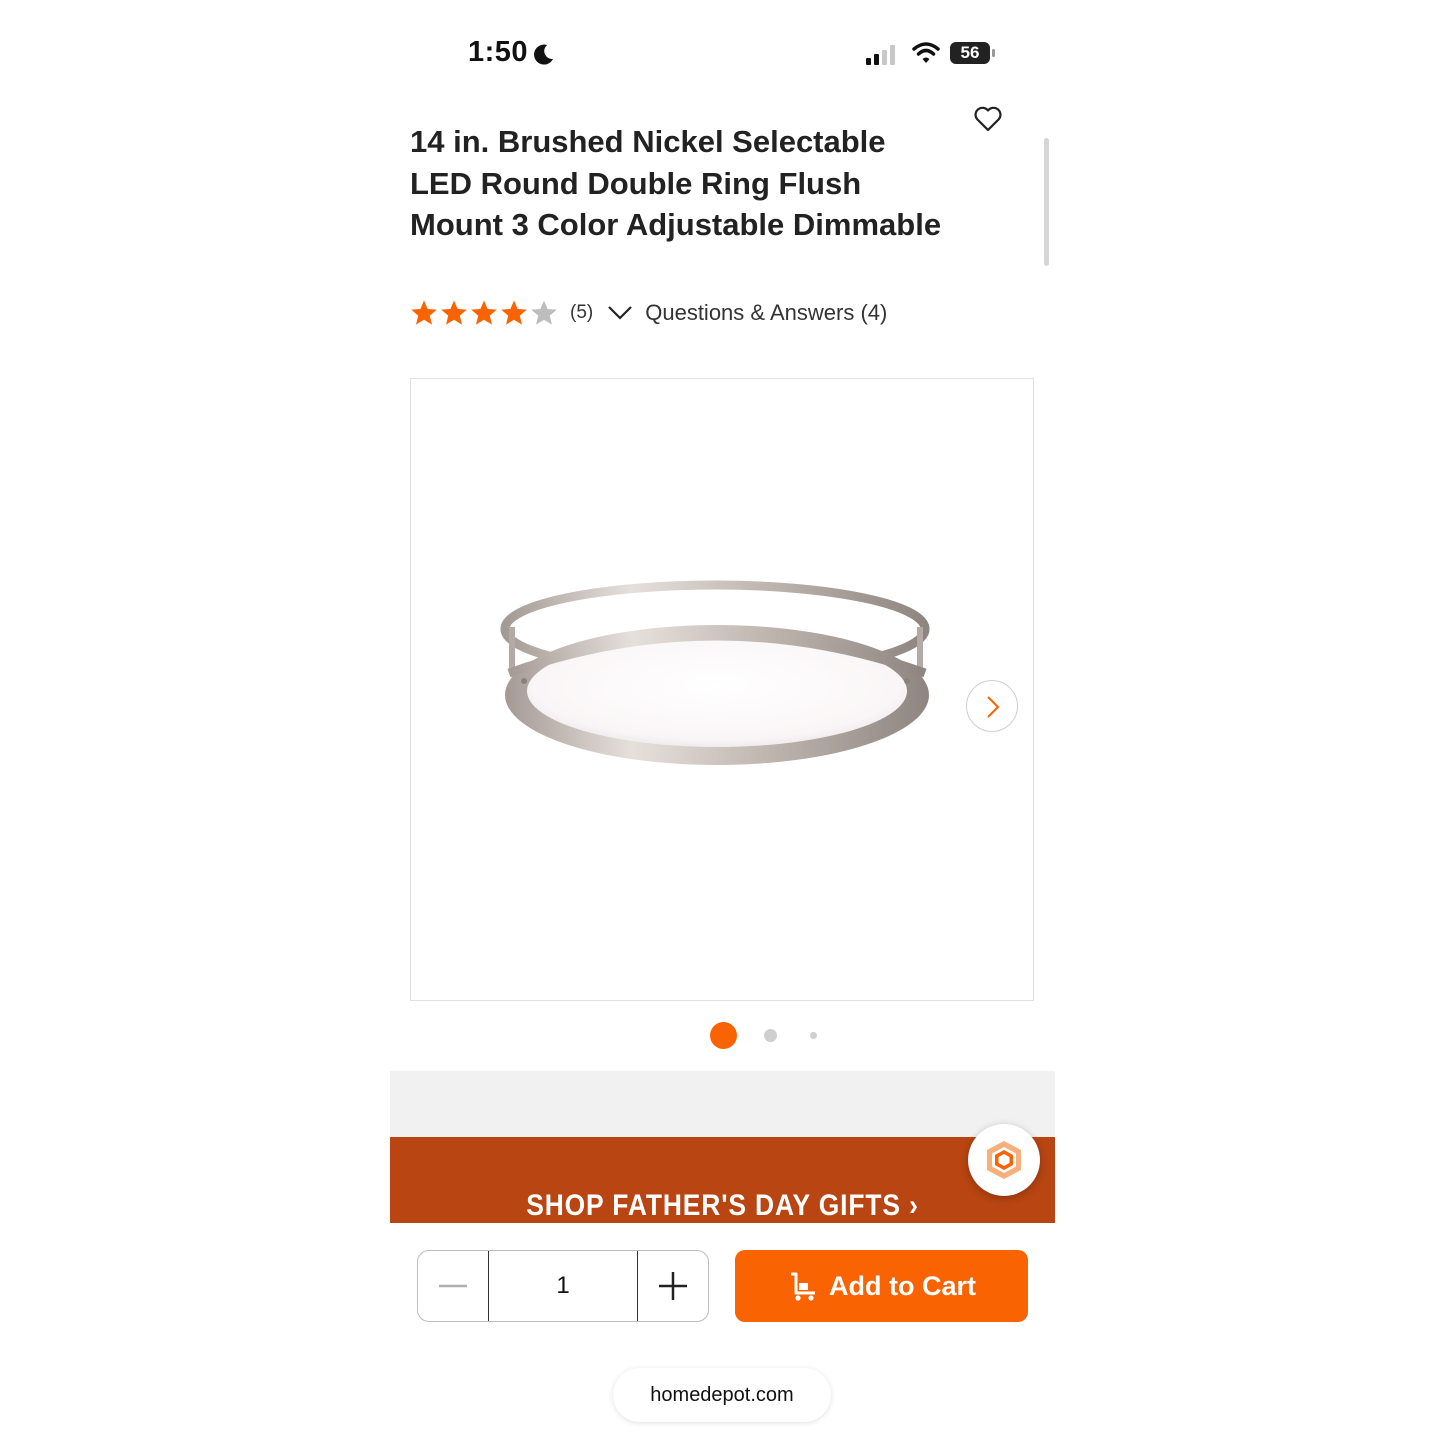 This screenshot has height=1445, width=1445. I want to click on battery-cap, so click(993, 53).